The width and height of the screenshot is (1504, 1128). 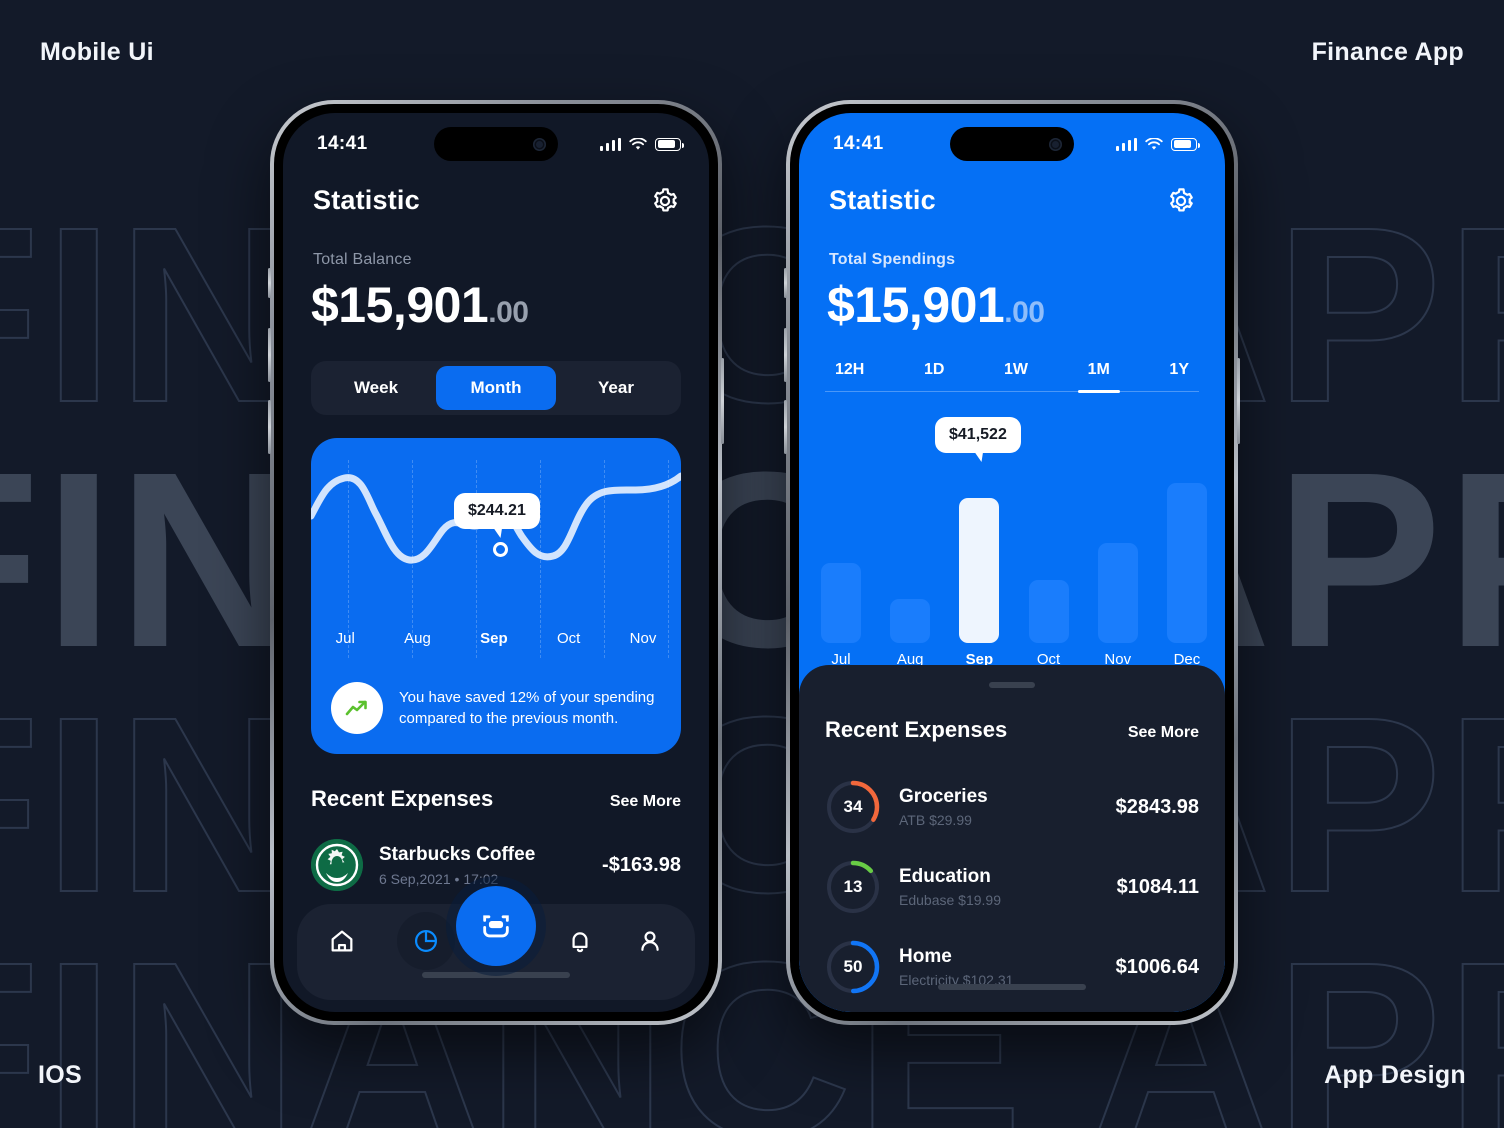 What do you see at coordinates (417, 638) in the screenshot?
I see `x-label-aug: Aug` at bounding box center [417, 638].